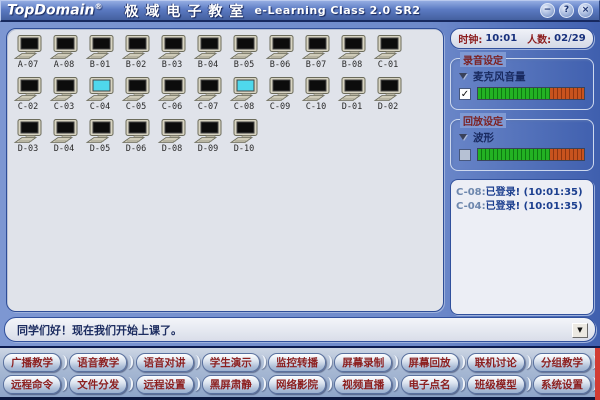  What do you see at coordinates (233, 362) in the screenshot?
I see `toolbar-button-学生演示: 学生演示` at bounding box center [233, 362].